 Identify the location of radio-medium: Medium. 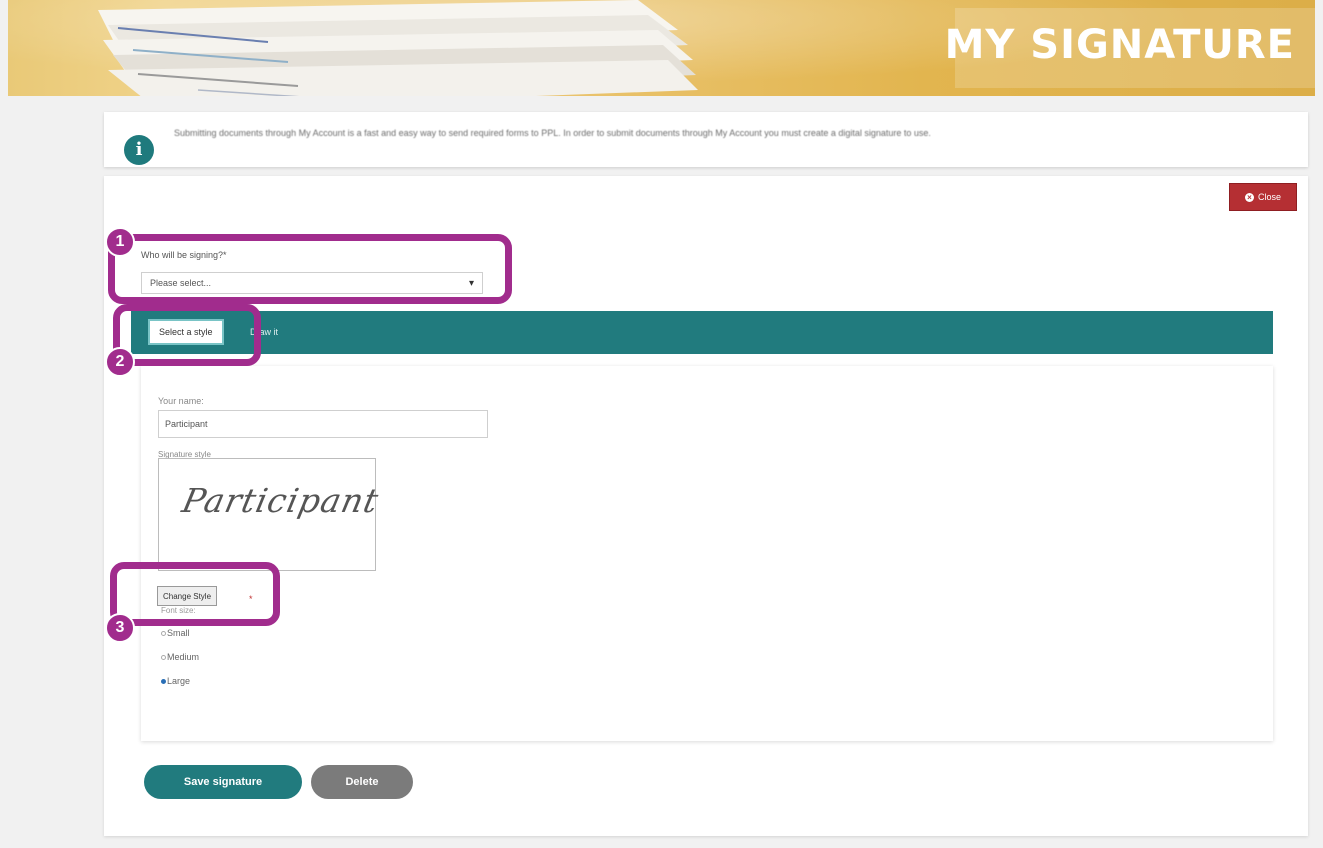
(180, 657).